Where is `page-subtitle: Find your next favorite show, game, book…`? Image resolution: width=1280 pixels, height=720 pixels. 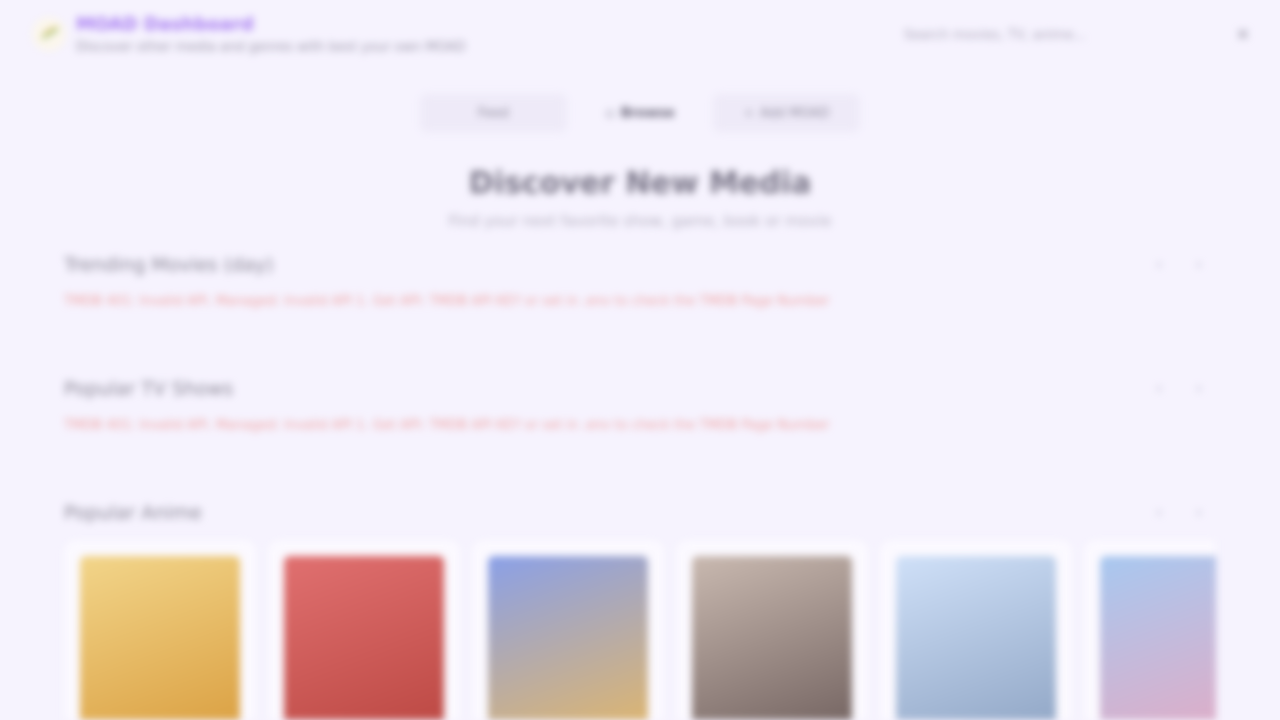
page-subtitle: Find your next favorite show, game, book… is located at coordinates (640, 221).